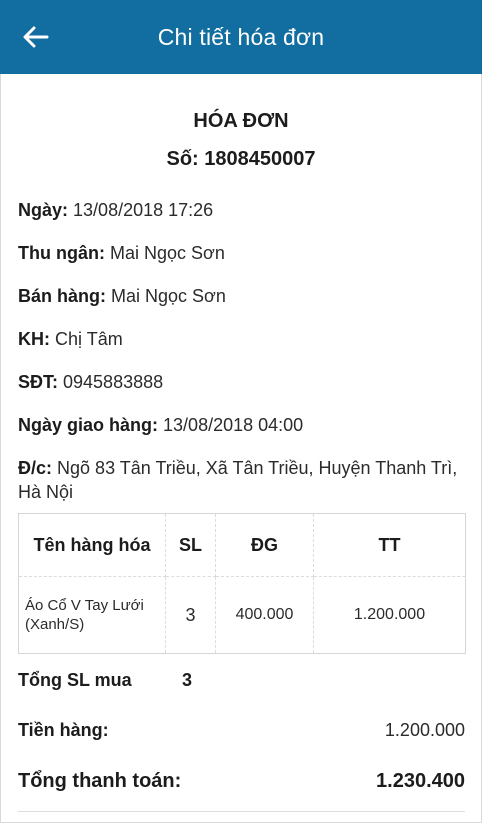  What do you see at coordinates (89, 339) in the screenshot?
I see `customer-value: Chị Tâm` at bounding box center [89, 339].